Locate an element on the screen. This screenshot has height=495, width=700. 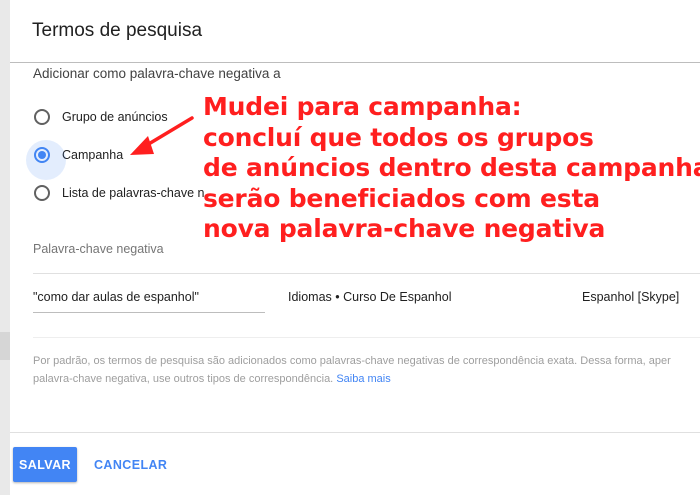
annotation-arrow-icon is located at coordinates (162, 135).